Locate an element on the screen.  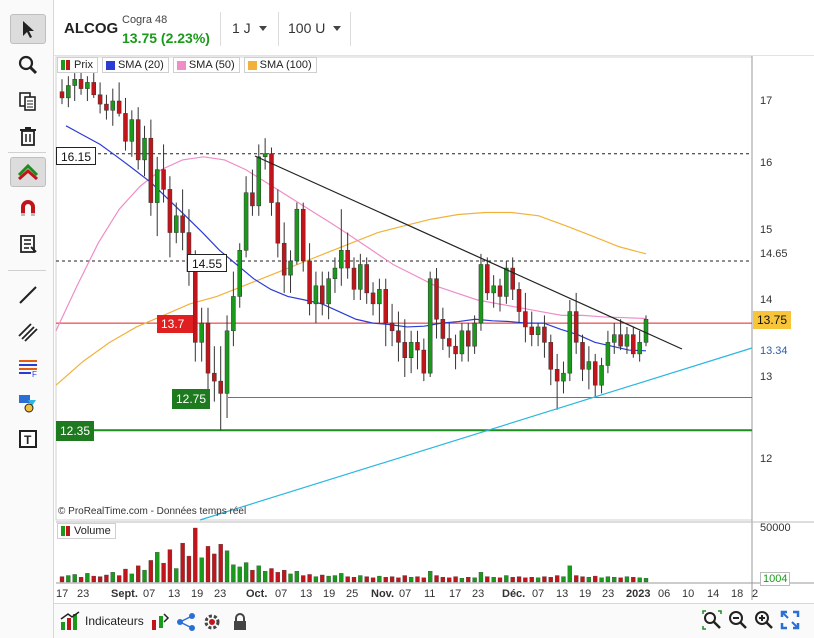
zoom-icon is located at coordinates (28, 65).